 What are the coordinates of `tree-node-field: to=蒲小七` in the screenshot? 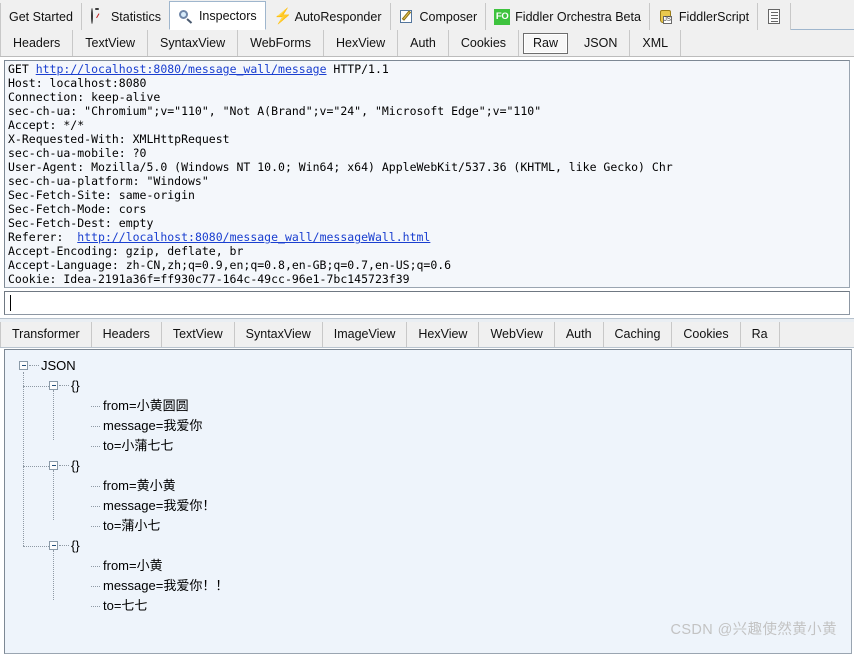 It's located at (428, 526).